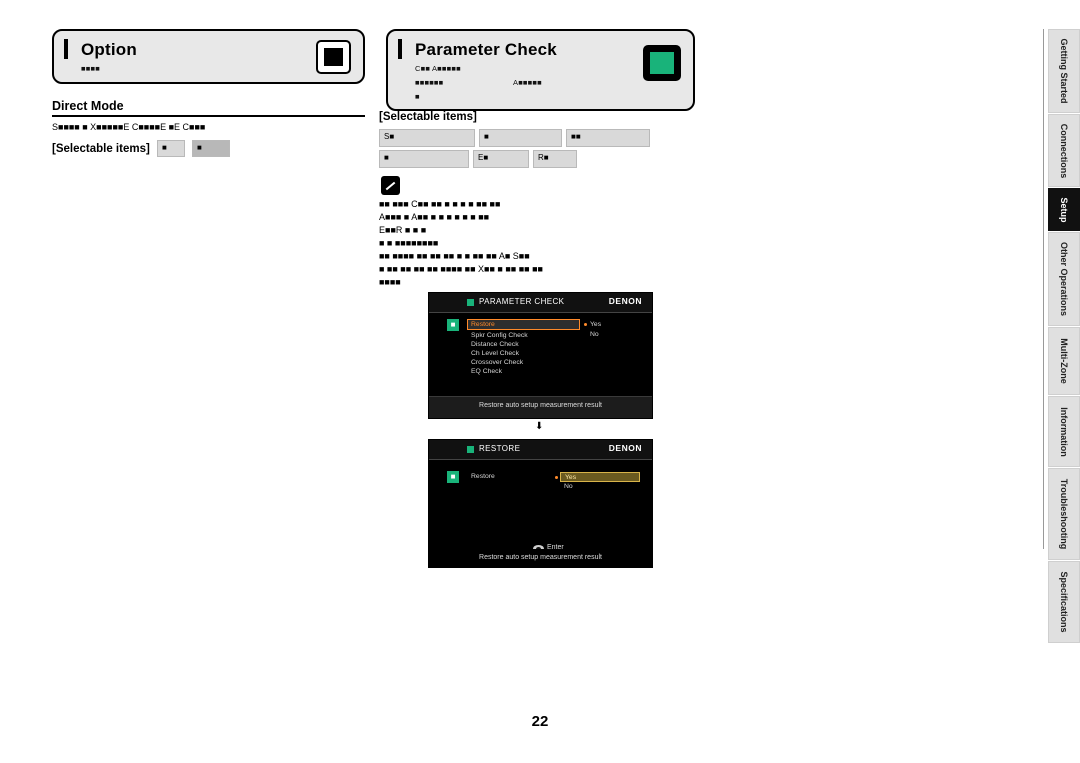 This screenshot has width=1080, height=763. I want to click on note-line-2: A■■■ ■ A■■ ■ ■ ■ ■ ■ ■ ■■, so click(434, 217).